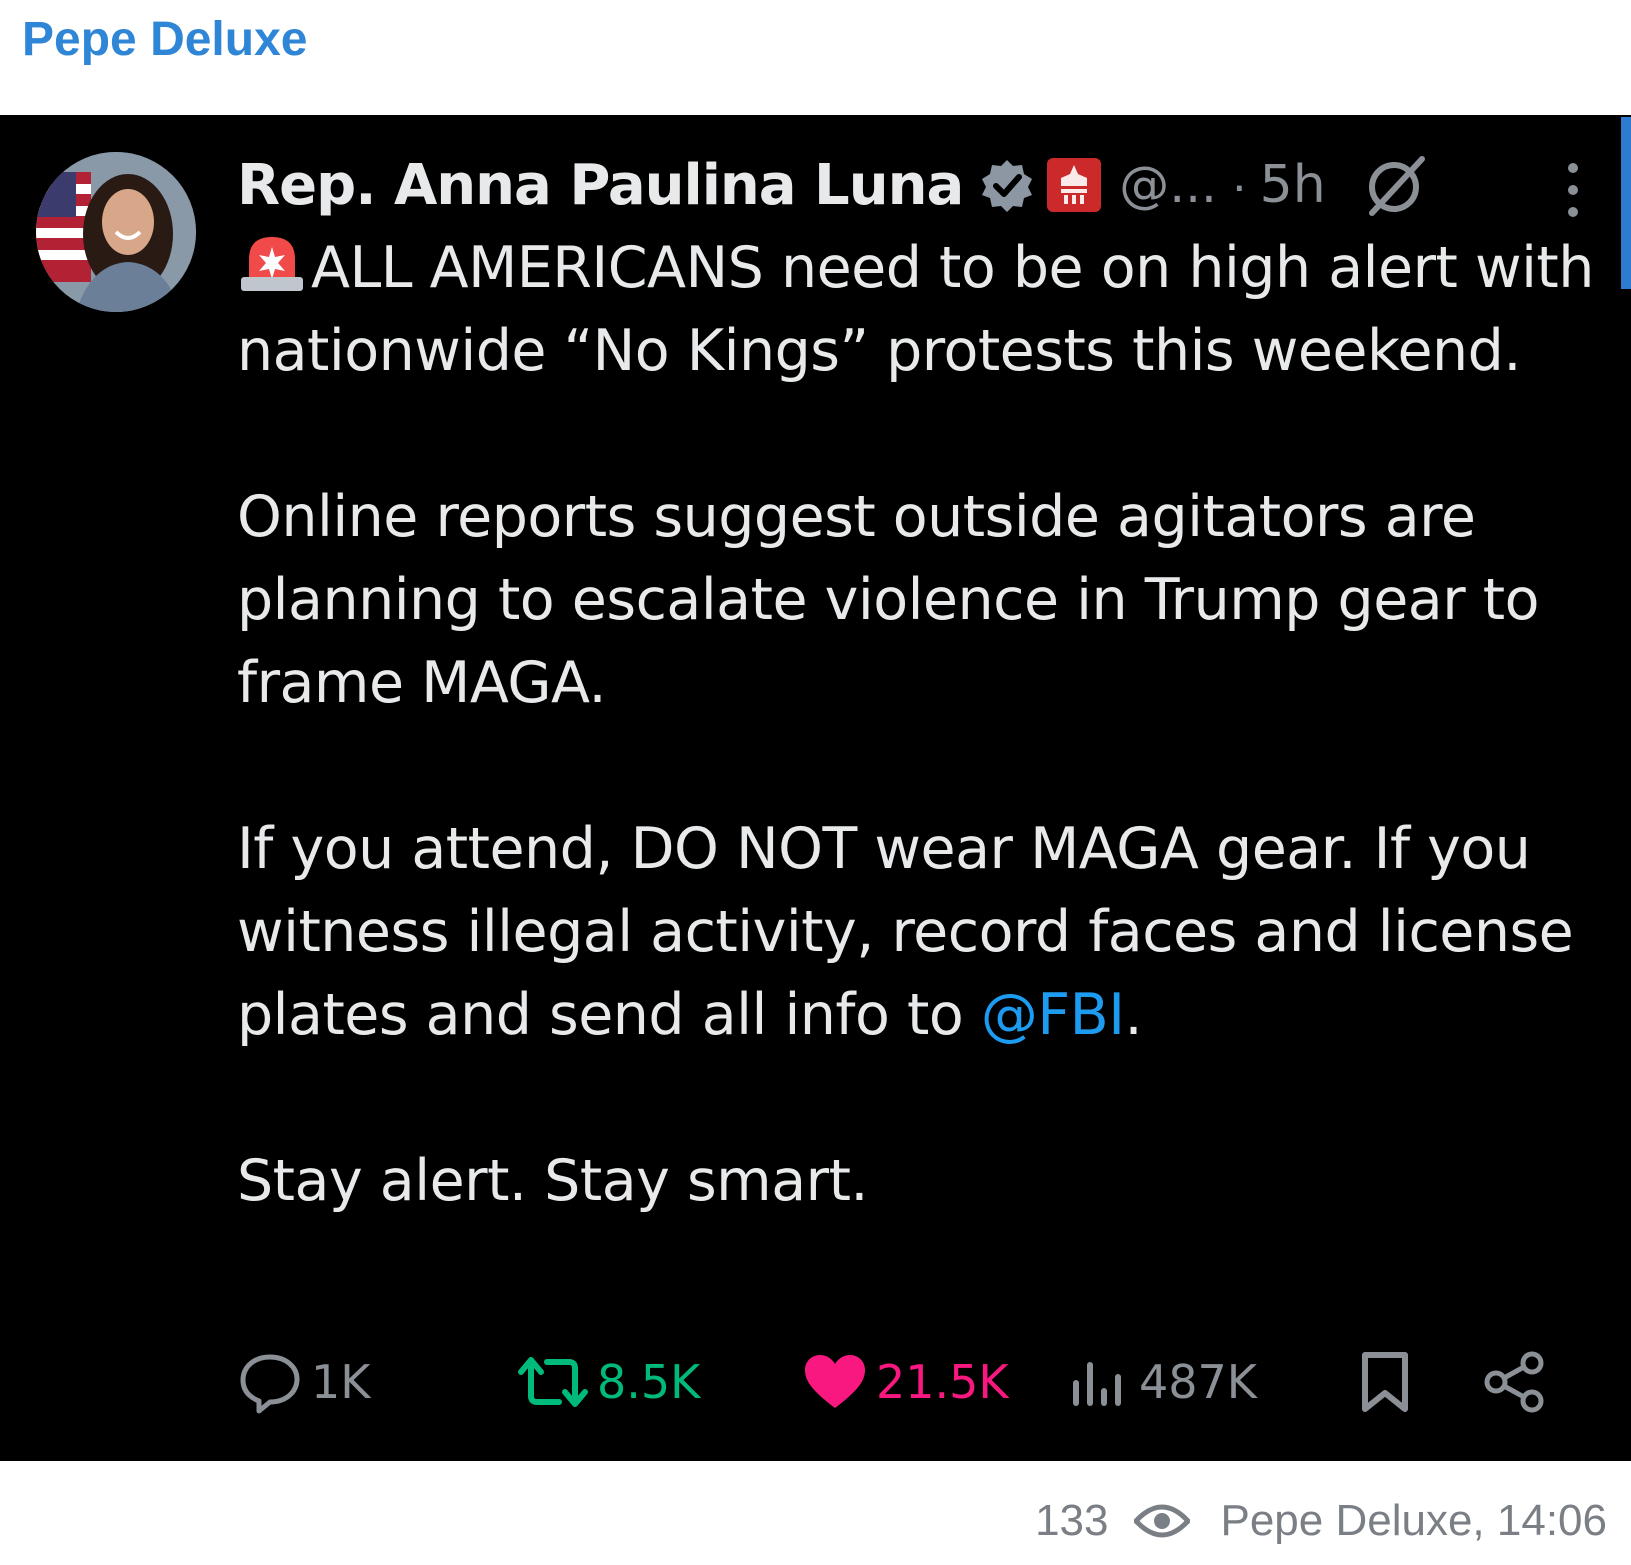 The width and height of the screenshot is (1631, 1565). What do you see at coordinates (1573, 190) in the screenshot?
I see `more-options-icon` at bounding box center [1573, 190].